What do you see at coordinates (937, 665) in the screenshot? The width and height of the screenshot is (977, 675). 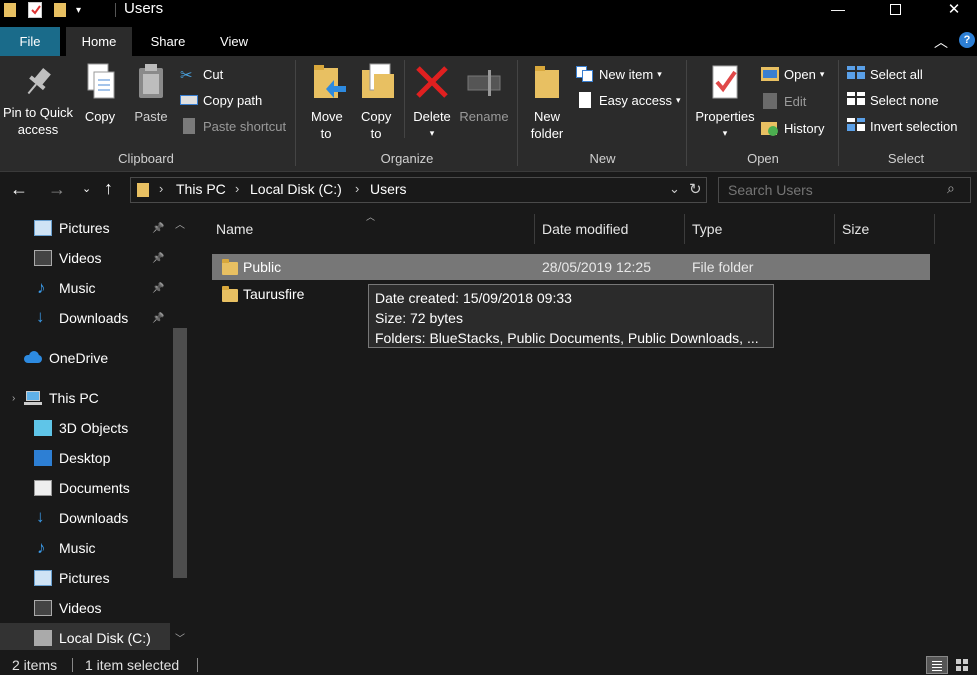 I see `details-view-icon` at bounding box center [937, 665].